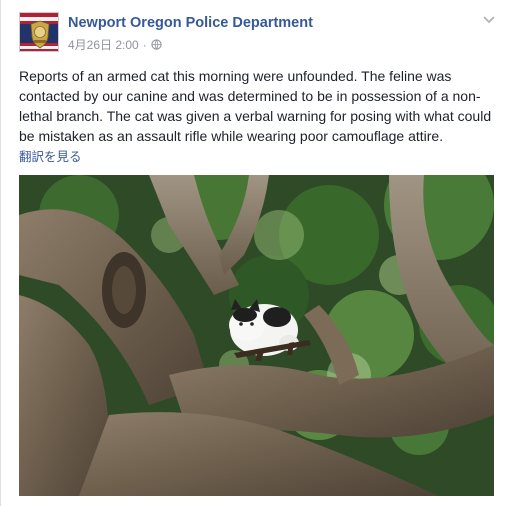  I want to click on chevron-down-icon, so click(489, 19).